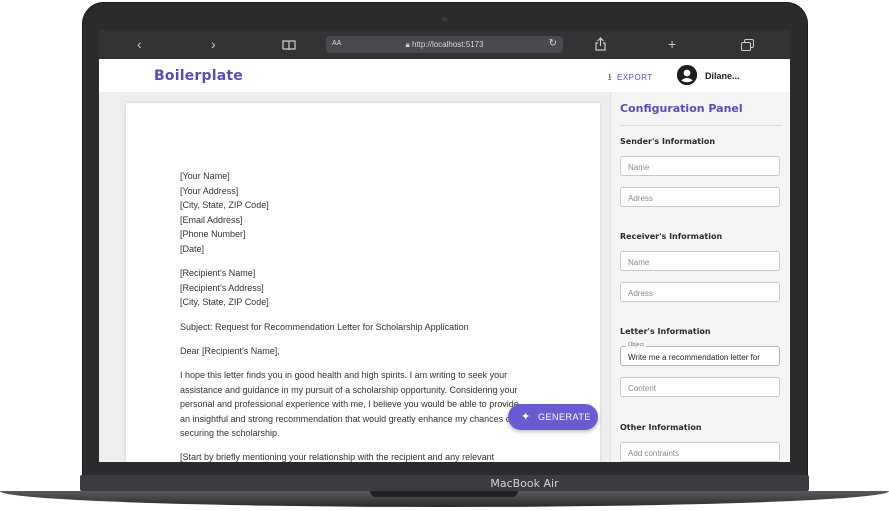 The width and height of the screenshot is (889, 511). I want to click on sender-address-input: Adress, so click(700, 197).